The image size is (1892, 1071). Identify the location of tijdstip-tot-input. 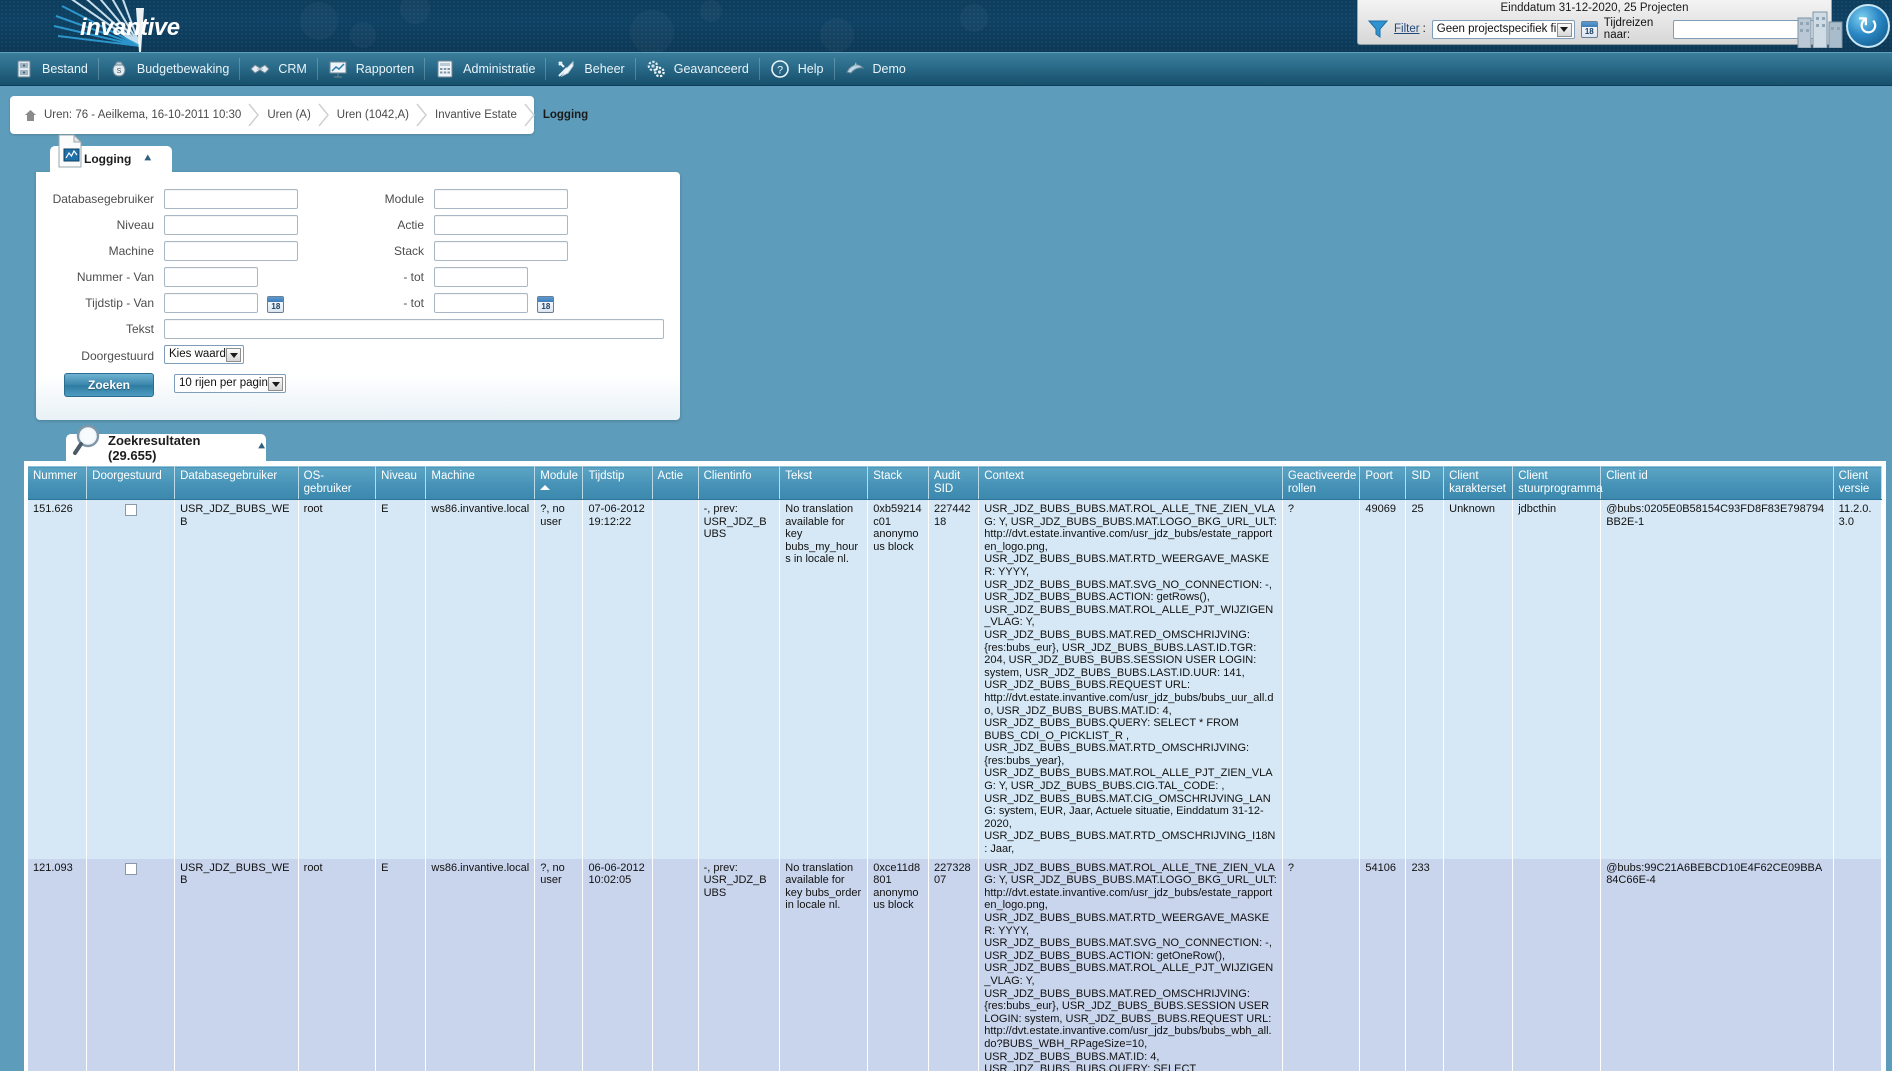
(481, 303).